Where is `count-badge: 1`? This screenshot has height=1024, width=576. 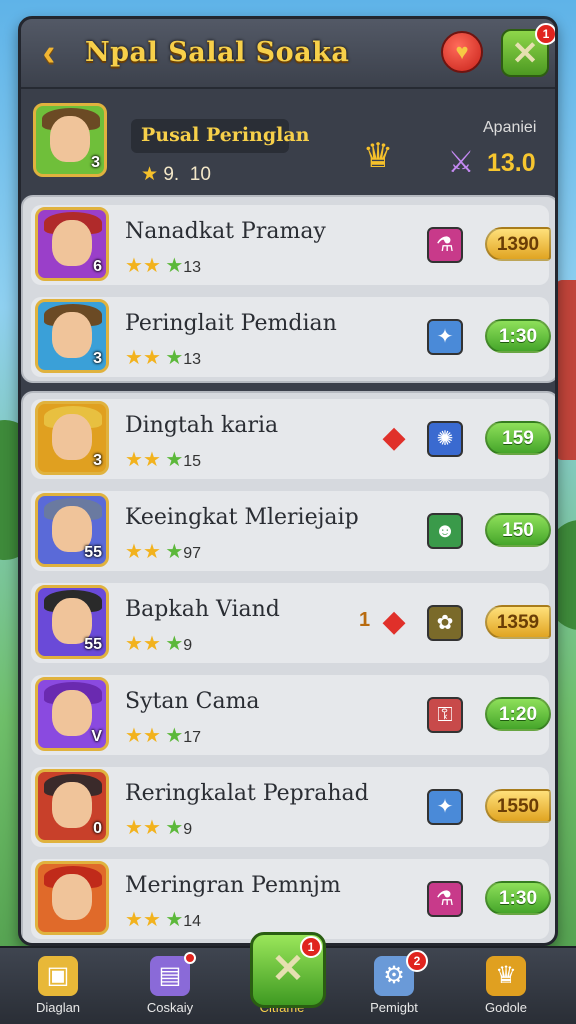 count-badge: 1 is located at coordinates (365, 620).